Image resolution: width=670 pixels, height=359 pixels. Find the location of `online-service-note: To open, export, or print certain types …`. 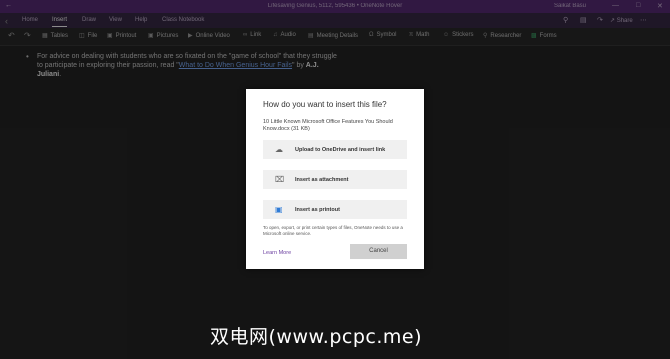

online-service-note: To open, export, or print certain types … is located at coordinates (333, 230).